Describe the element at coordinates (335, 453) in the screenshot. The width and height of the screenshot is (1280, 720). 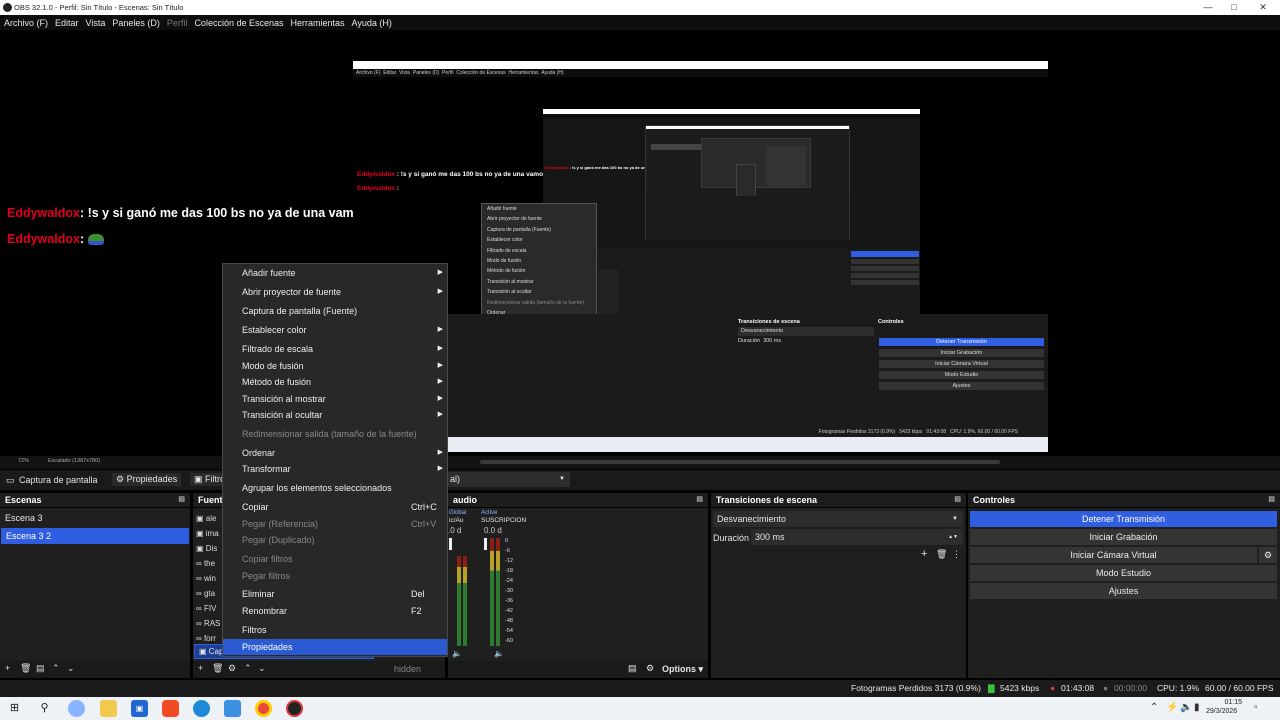
I see `menu-item-order: Ordenar ▶` at that location.